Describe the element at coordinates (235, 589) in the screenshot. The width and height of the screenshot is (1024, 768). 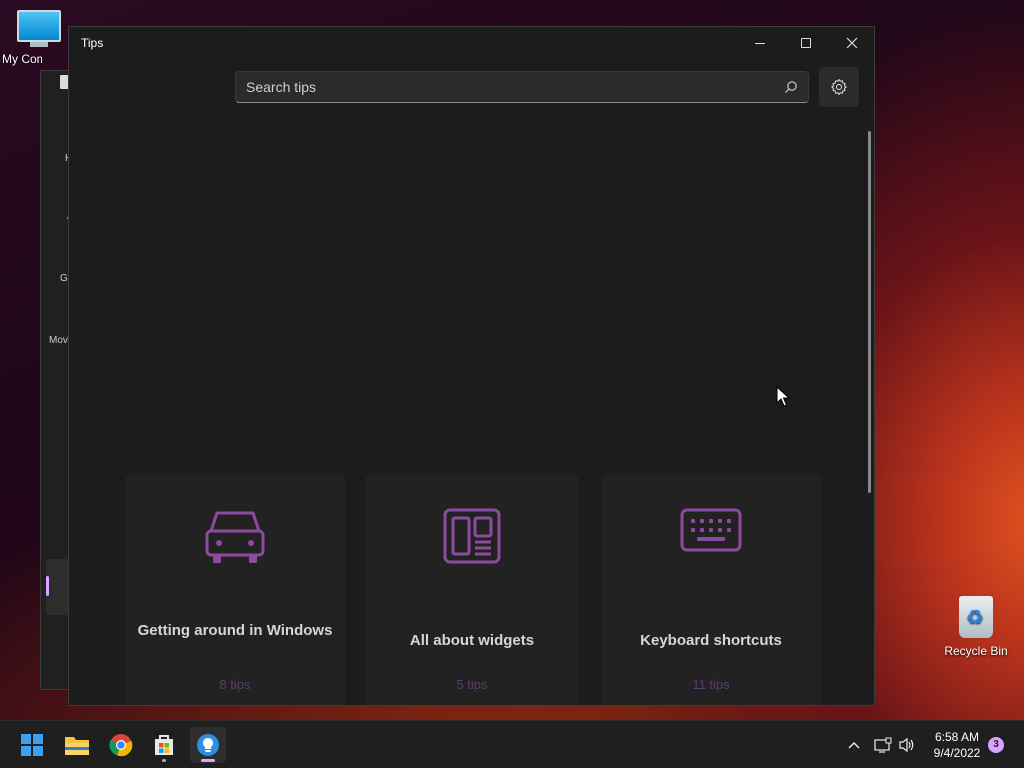
I see `tip-card-getting-around: Getting around in Windows 8 tips` at that location.